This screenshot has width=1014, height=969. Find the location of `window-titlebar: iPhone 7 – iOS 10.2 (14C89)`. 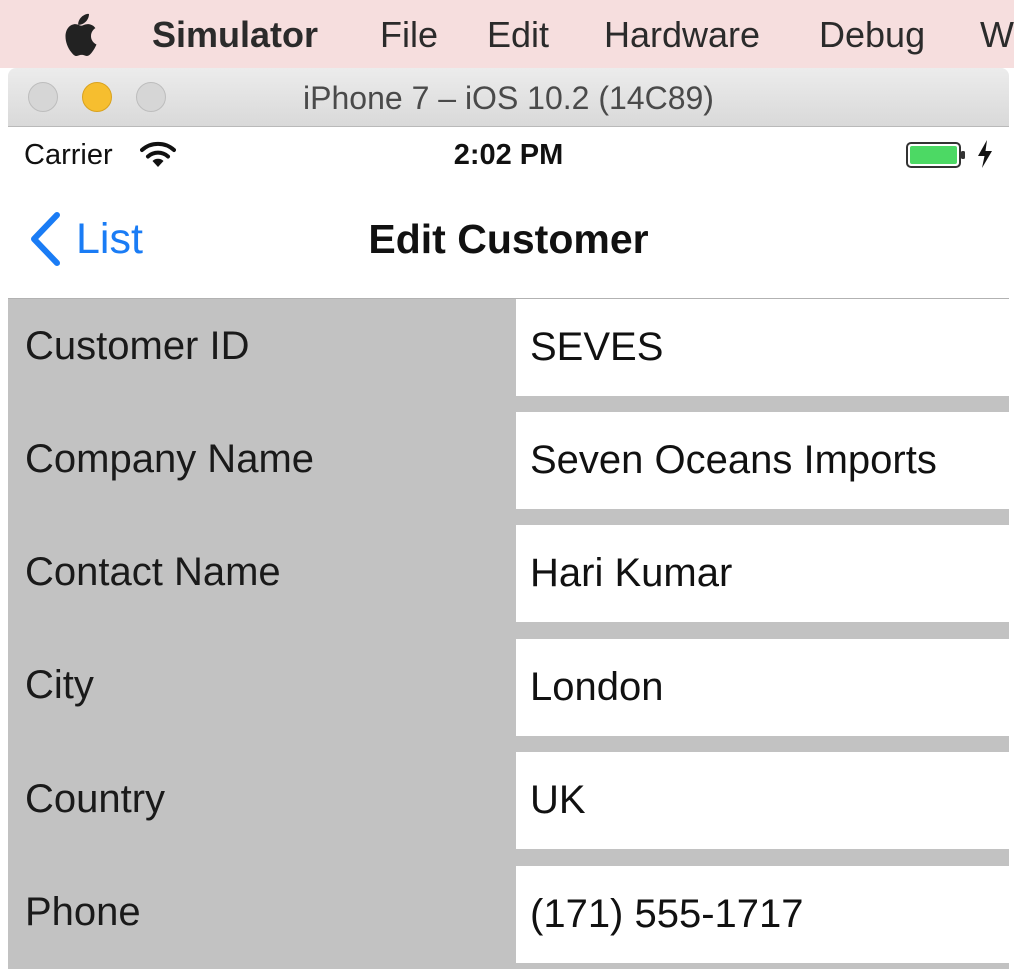

window-titlebar: iPhone 7 – iOS 10.2 (14C89) is located at coordinates (508, 97).